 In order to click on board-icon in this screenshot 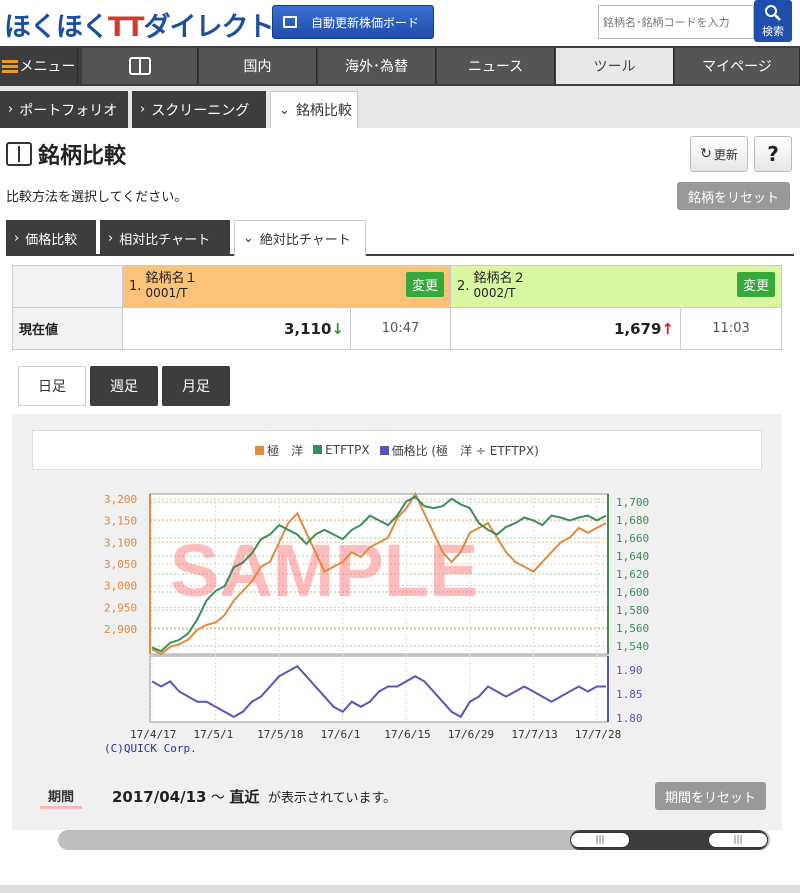, I will do `click(290, 22)`.